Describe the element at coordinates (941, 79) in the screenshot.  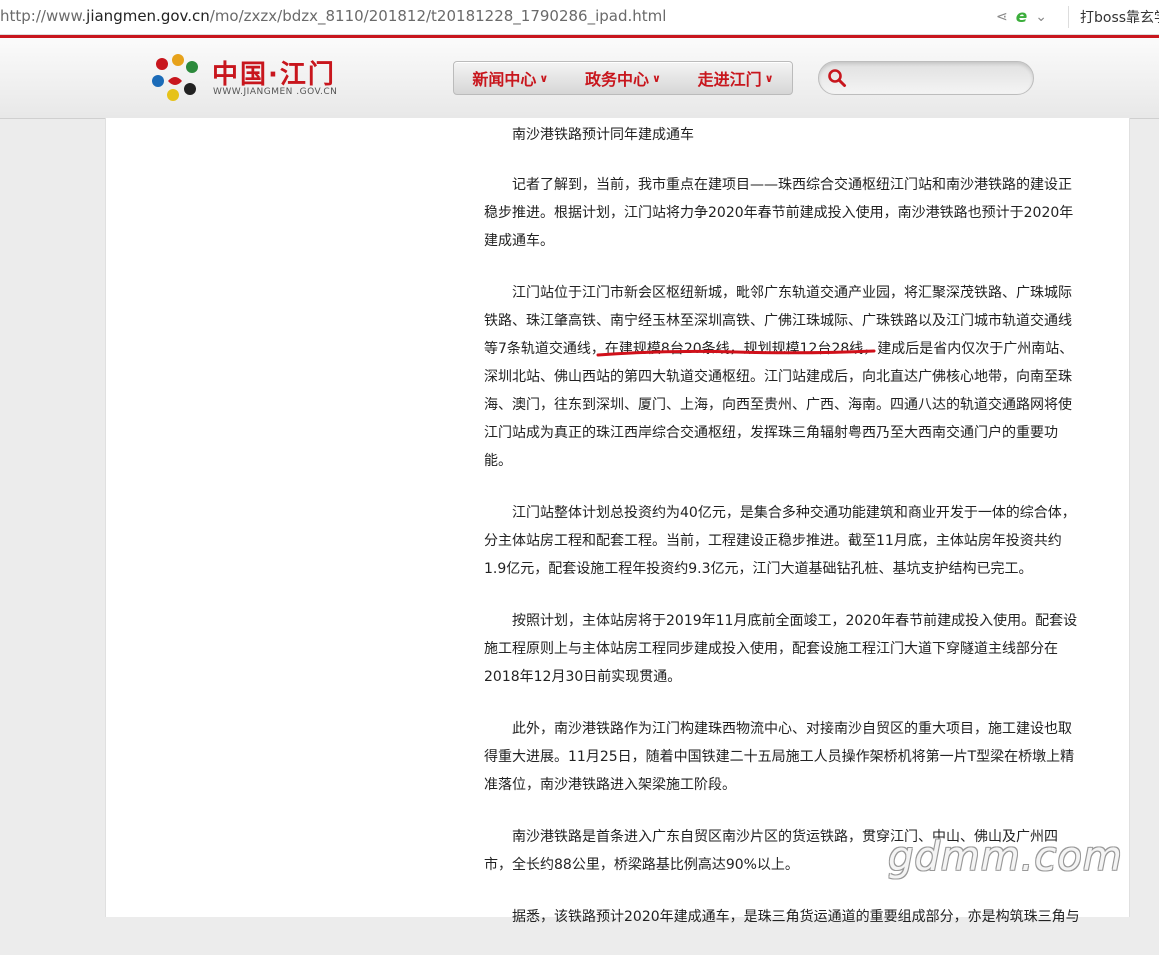
I see `search-input` at that location.